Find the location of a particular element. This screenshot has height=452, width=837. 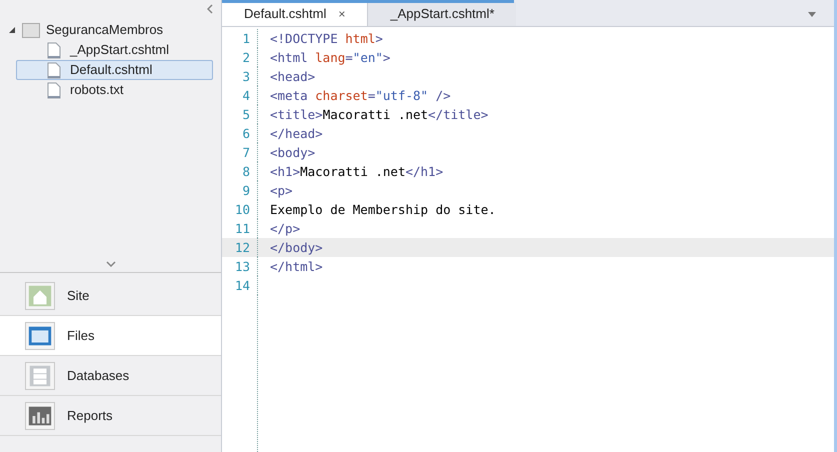

close-icon: × is located at coordinates (342, 14).